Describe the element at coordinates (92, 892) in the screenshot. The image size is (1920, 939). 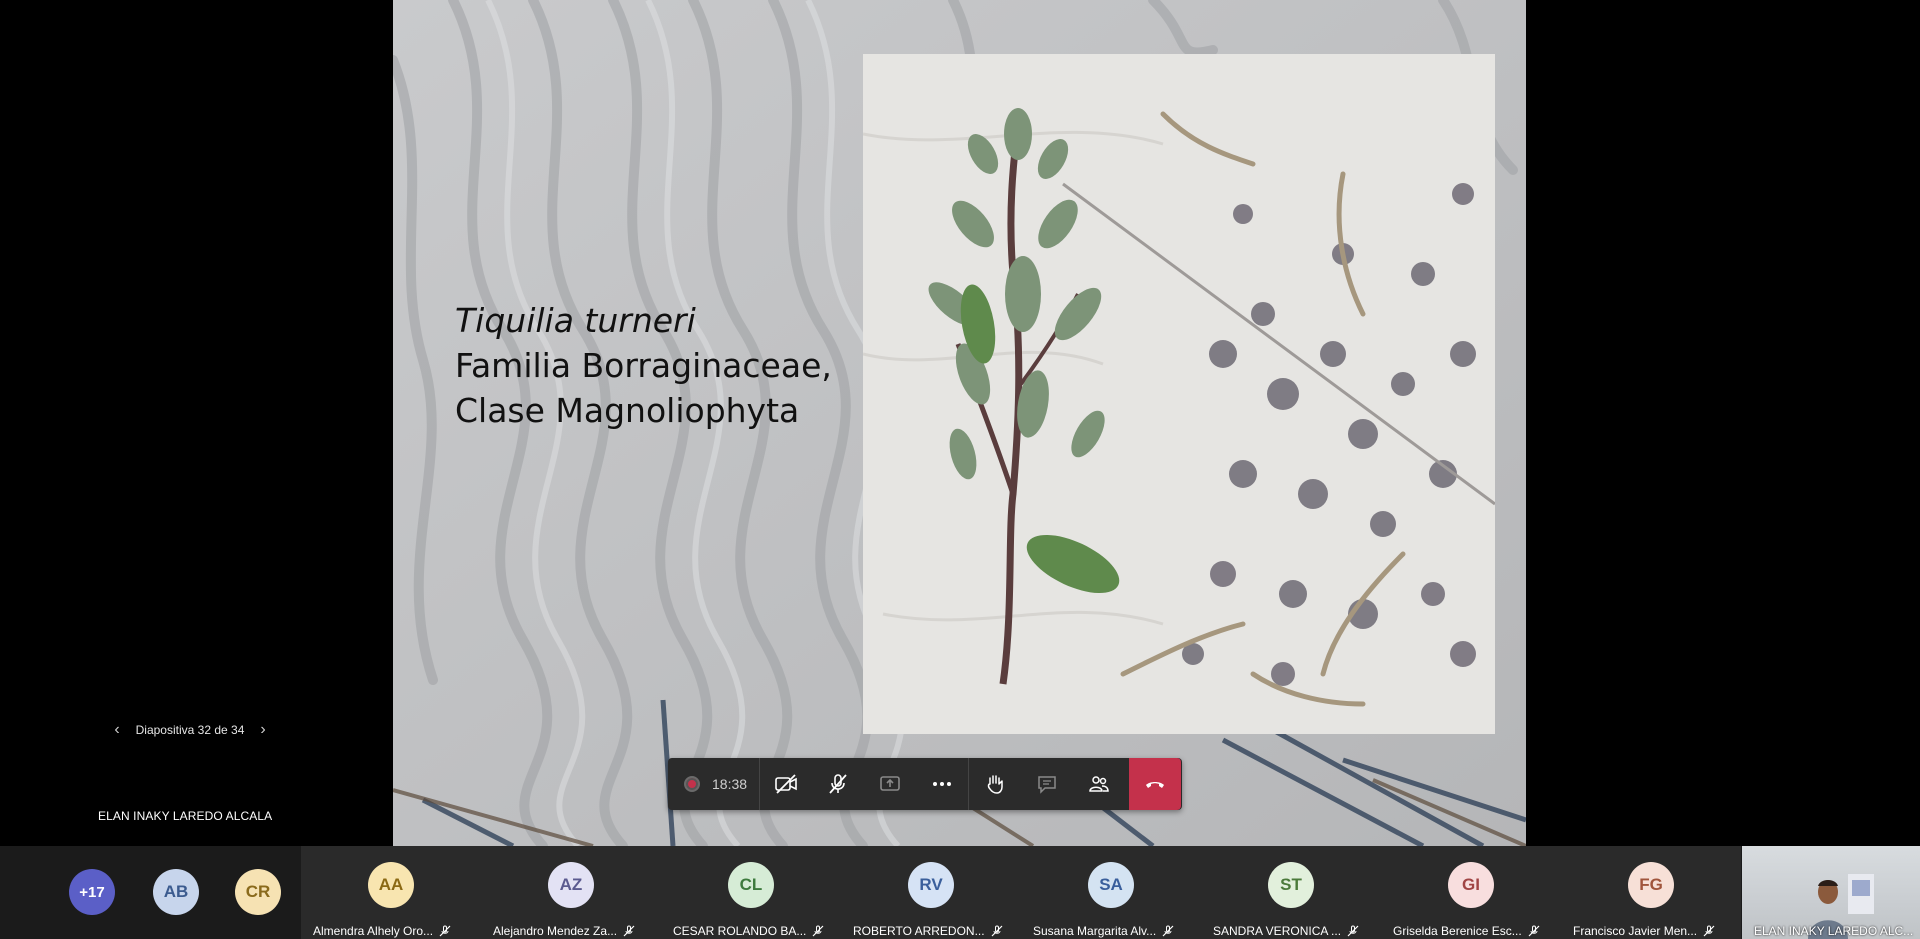
I see `more-participants-badge: +17` at that location.